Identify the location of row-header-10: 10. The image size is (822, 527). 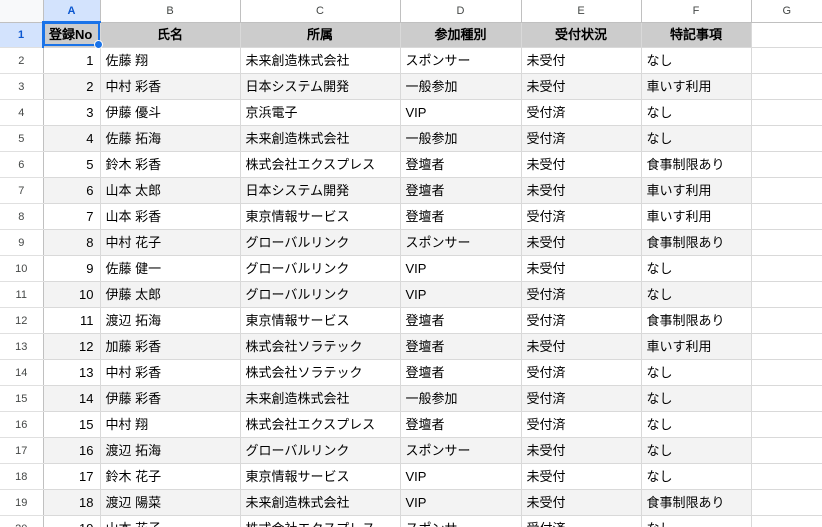
(22, 268).